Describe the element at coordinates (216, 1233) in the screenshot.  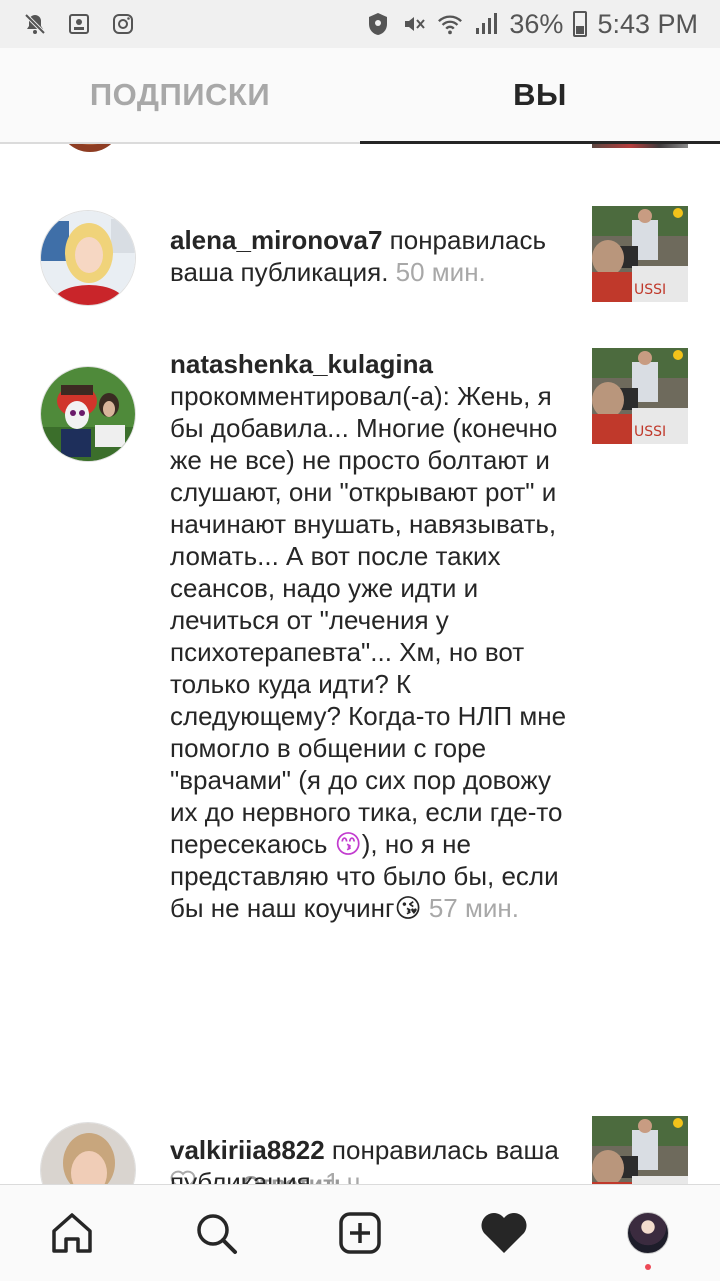
I see `search-icon` at that location.